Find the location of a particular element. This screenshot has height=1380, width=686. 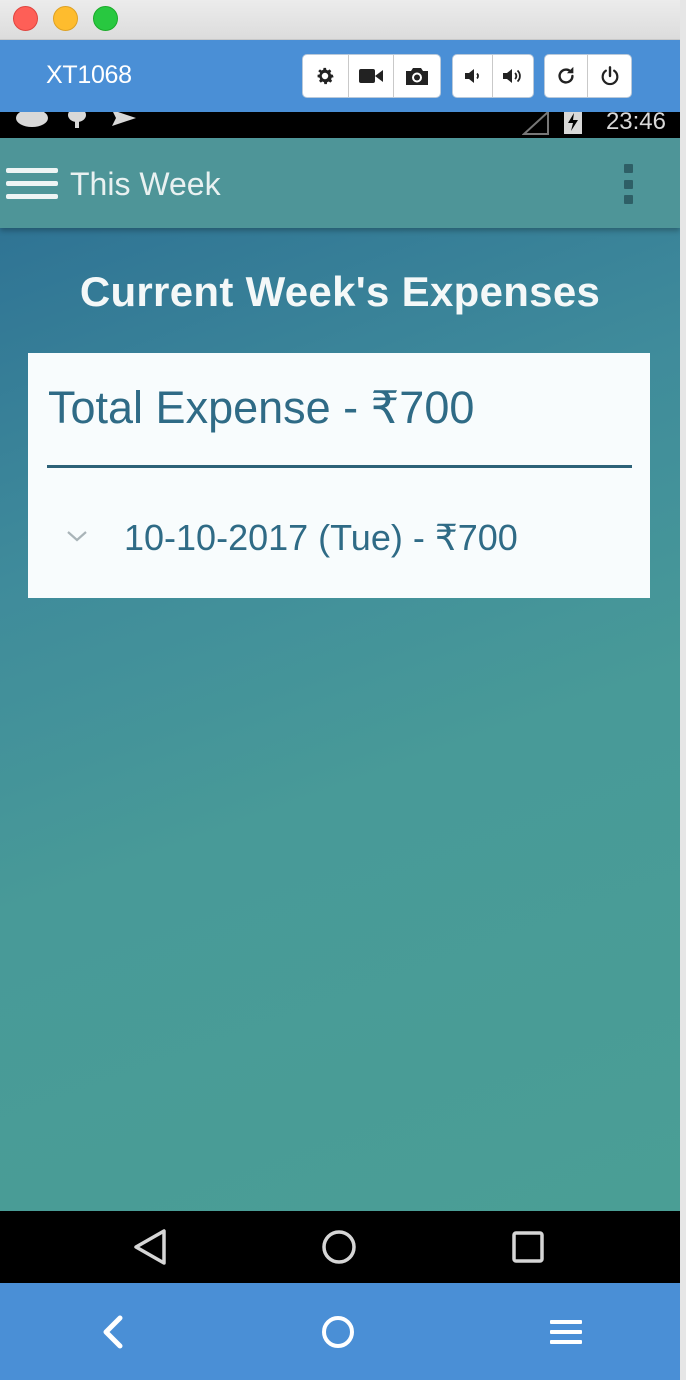

camera-icon is located at coordinates (417, 76).